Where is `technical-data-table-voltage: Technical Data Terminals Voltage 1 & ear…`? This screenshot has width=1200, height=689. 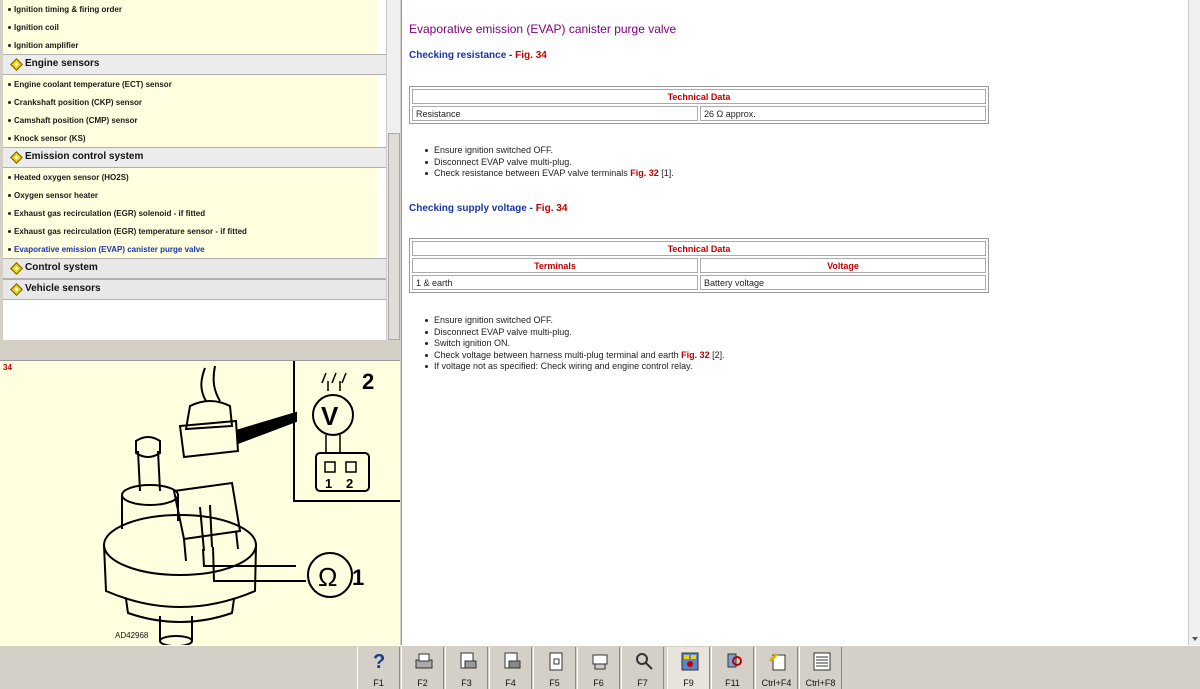
technical-data-table-voltage: Technical Data Terminals Voltage 1 & ear… is located at coordinates (699, 265).